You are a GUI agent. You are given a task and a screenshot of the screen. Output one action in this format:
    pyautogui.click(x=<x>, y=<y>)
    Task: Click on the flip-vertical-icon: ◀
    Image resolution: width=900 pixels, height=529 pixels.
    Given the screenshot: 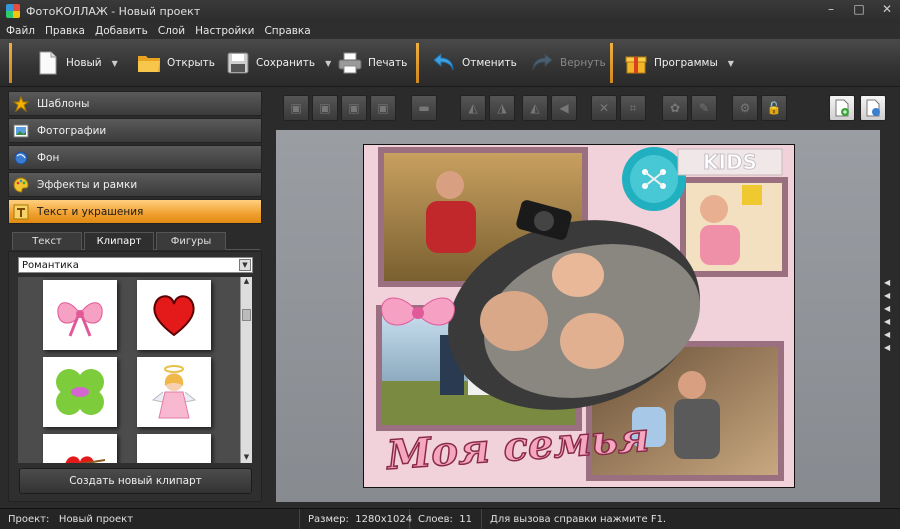 What is the action you would take?
    pyautogui.click(x=564, y=108)
    